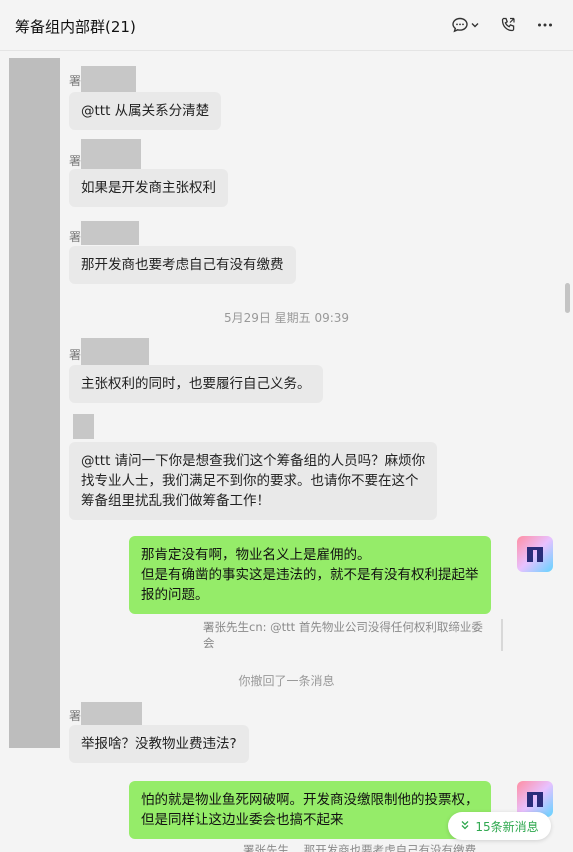  I want to click on message-bubble: @ttt 从属关系分清楚, so click(145, 111).